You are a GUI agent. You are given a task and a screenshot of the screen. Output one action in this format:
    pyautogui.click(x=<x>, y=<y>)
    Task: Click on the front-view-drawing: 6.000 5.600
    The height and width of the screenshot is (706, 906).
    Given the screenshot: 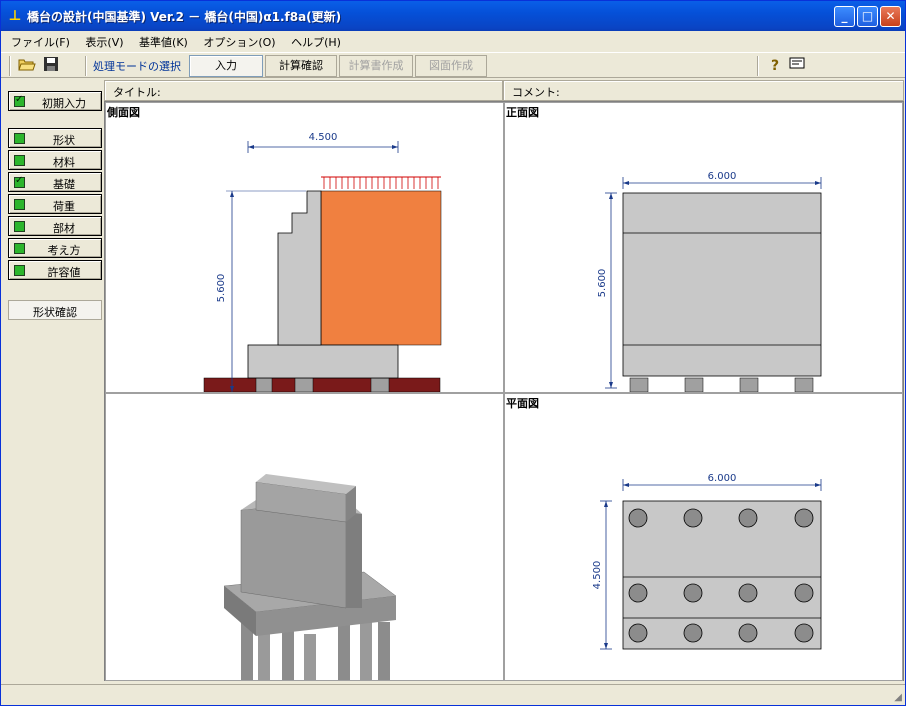 What is the action you would take?
    pyautogui.click(x=709, y=281)
    